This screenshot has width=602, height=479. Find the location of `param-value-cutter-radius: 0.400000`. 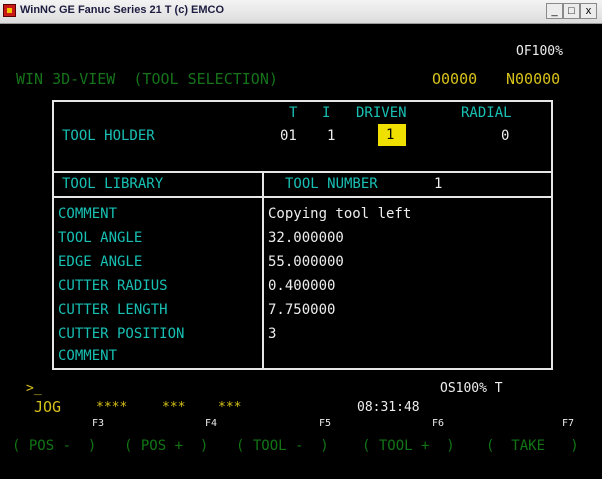

param-value-cutter-radius: 0.400000 is located at coordinates (301, 286).